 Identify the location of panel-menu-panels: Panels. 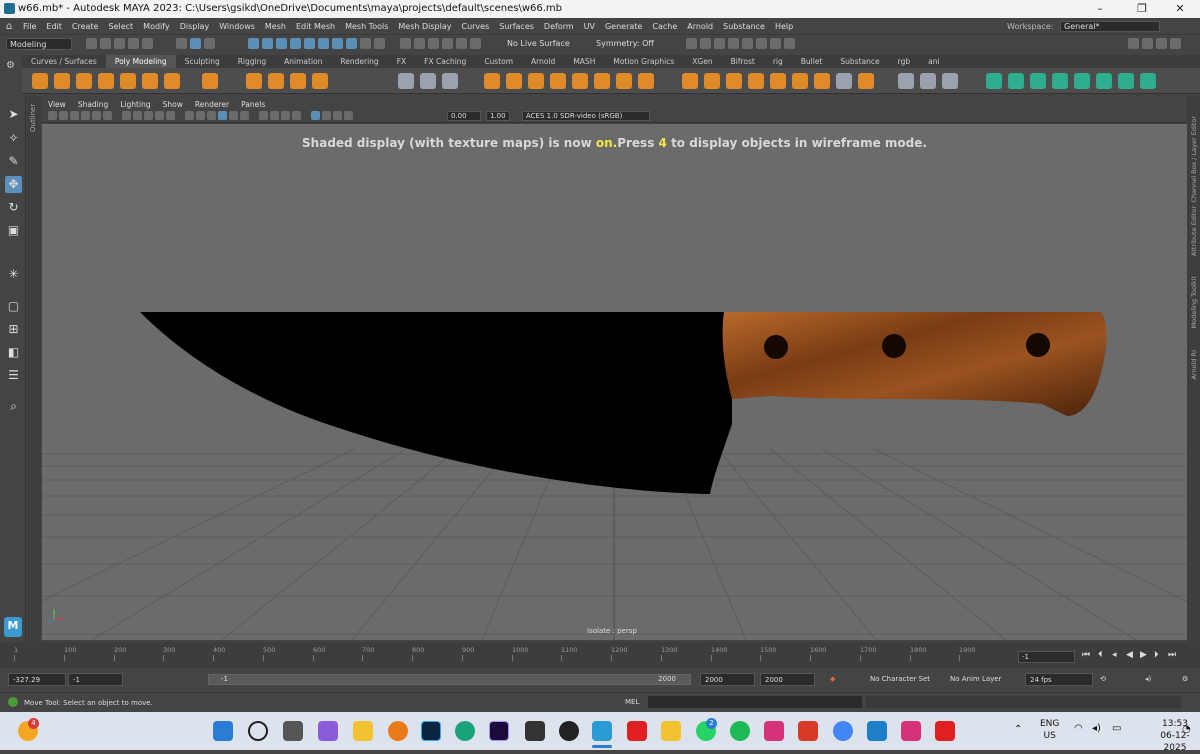
(253, 104).